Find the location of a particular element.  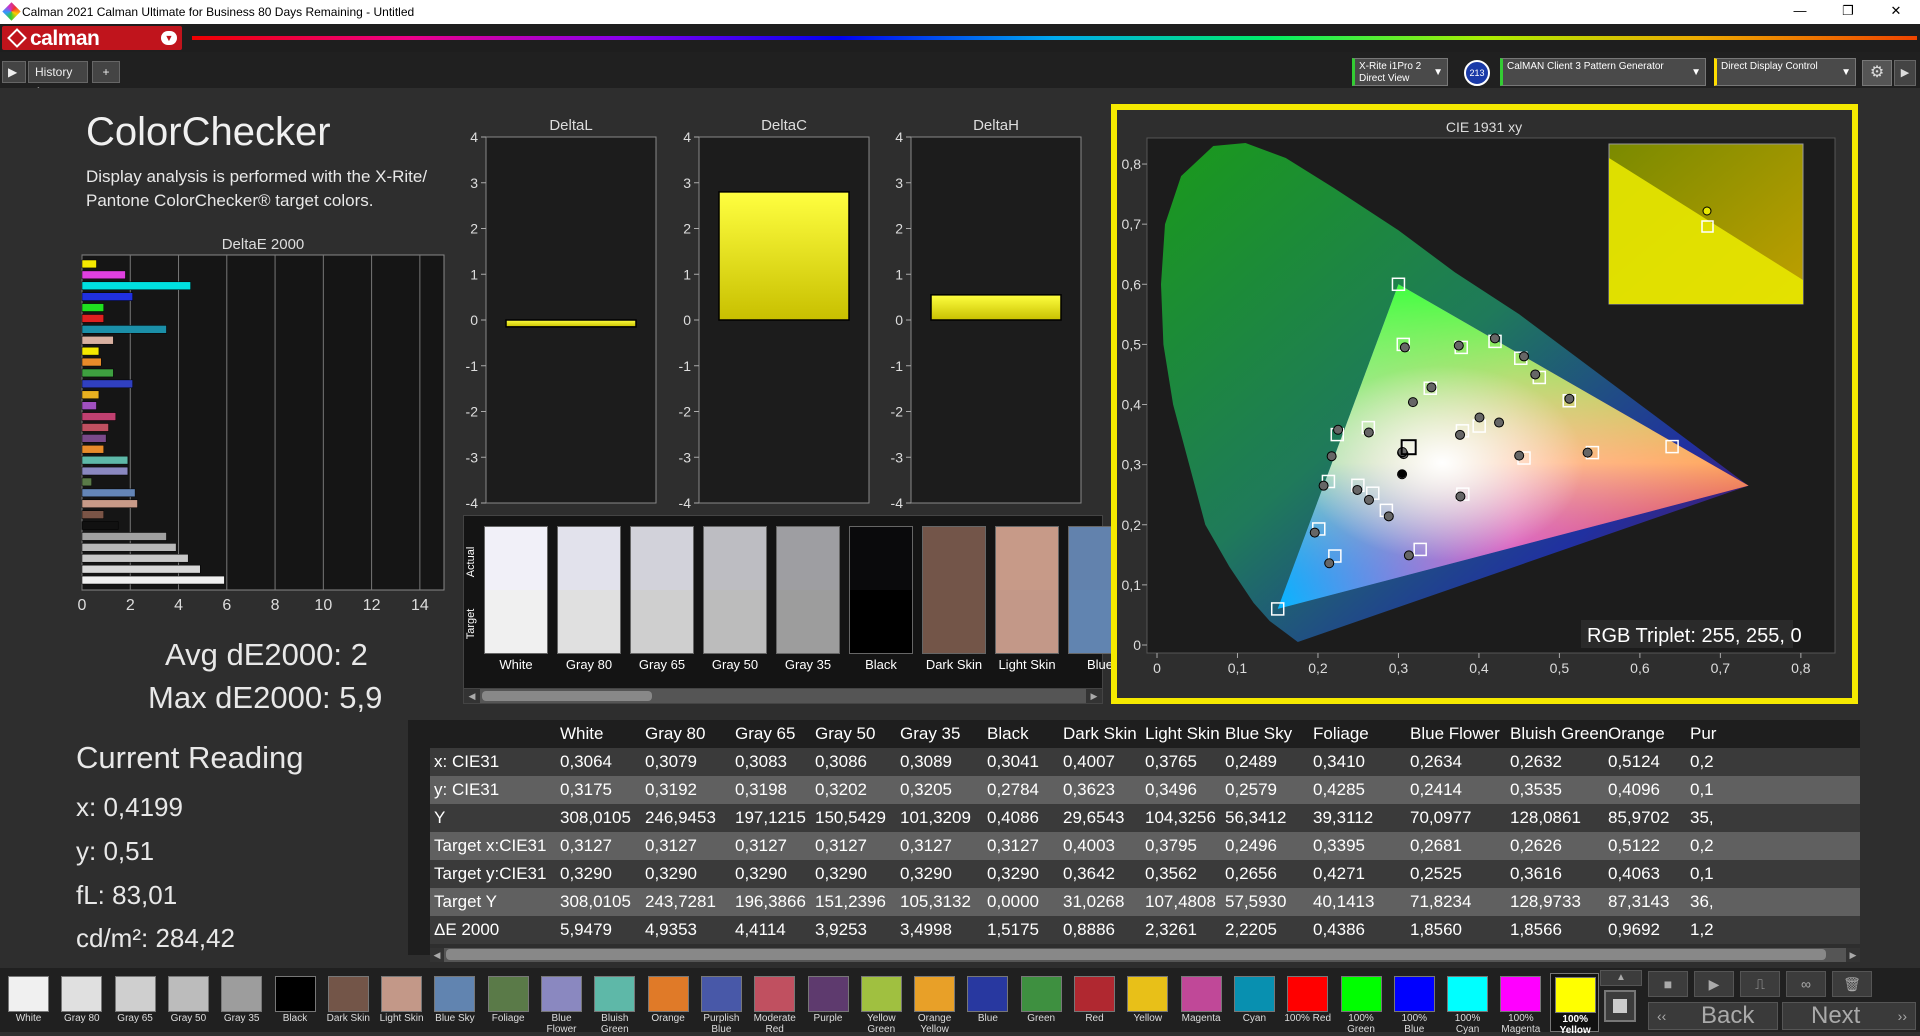

delta-y-tick: 4 is located at coordinates (687, 137).